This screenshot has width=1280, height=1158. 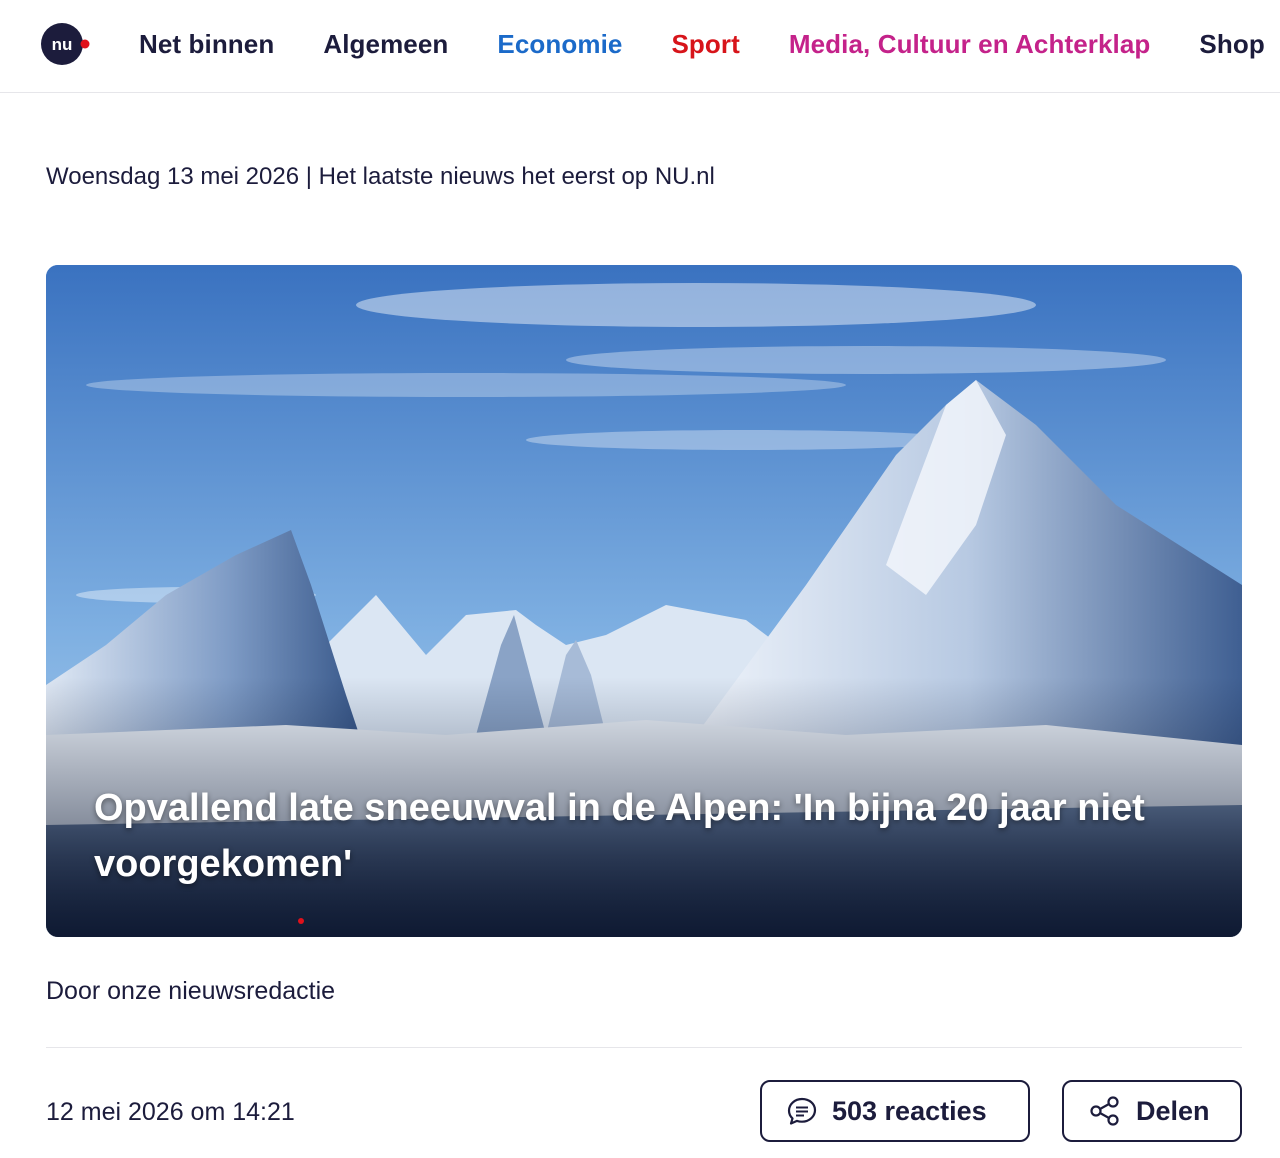 What do you see at coordinates (385, 44) in the screenshot?
I see `nav-item-algemeen: Algemeen` at bounding box center [385, 44].